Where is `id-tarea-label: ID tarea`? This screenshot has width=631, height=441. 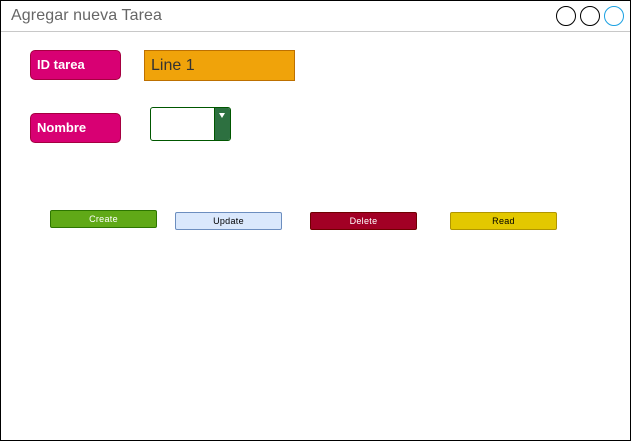 id-tarea-label: ID tarea is located at coordinates (75, 65).